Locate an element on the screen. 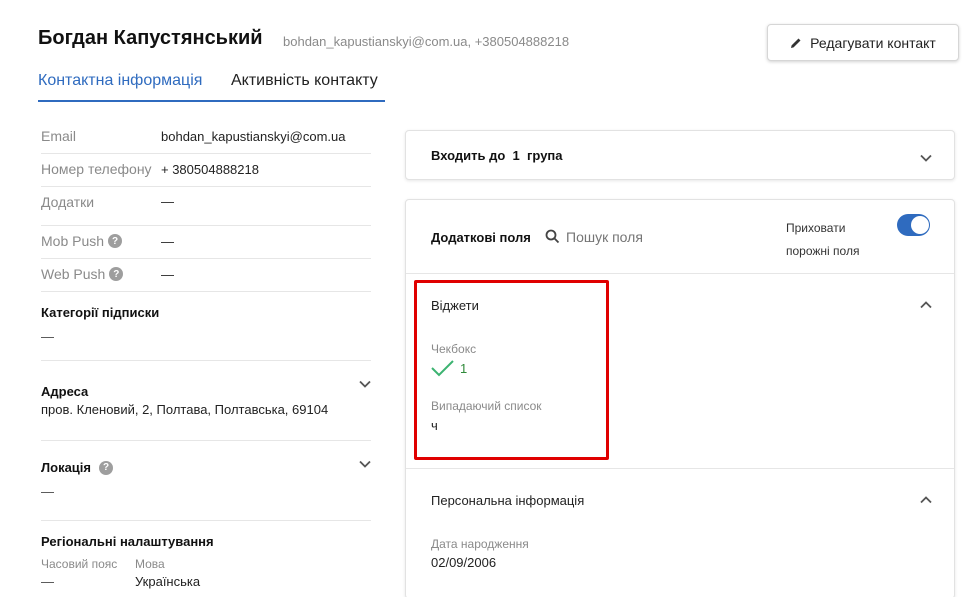 The image size is (969, 597). extra-fields-title: Додаткові поля is located at coordinates (481, 237).